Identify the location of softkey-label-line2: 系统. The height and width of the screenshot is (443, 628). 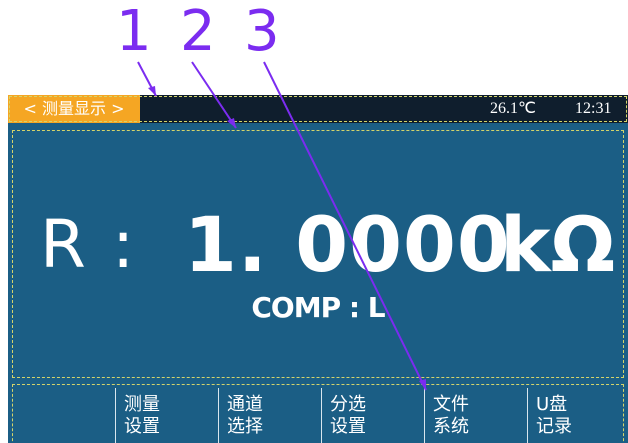
(451, 426).